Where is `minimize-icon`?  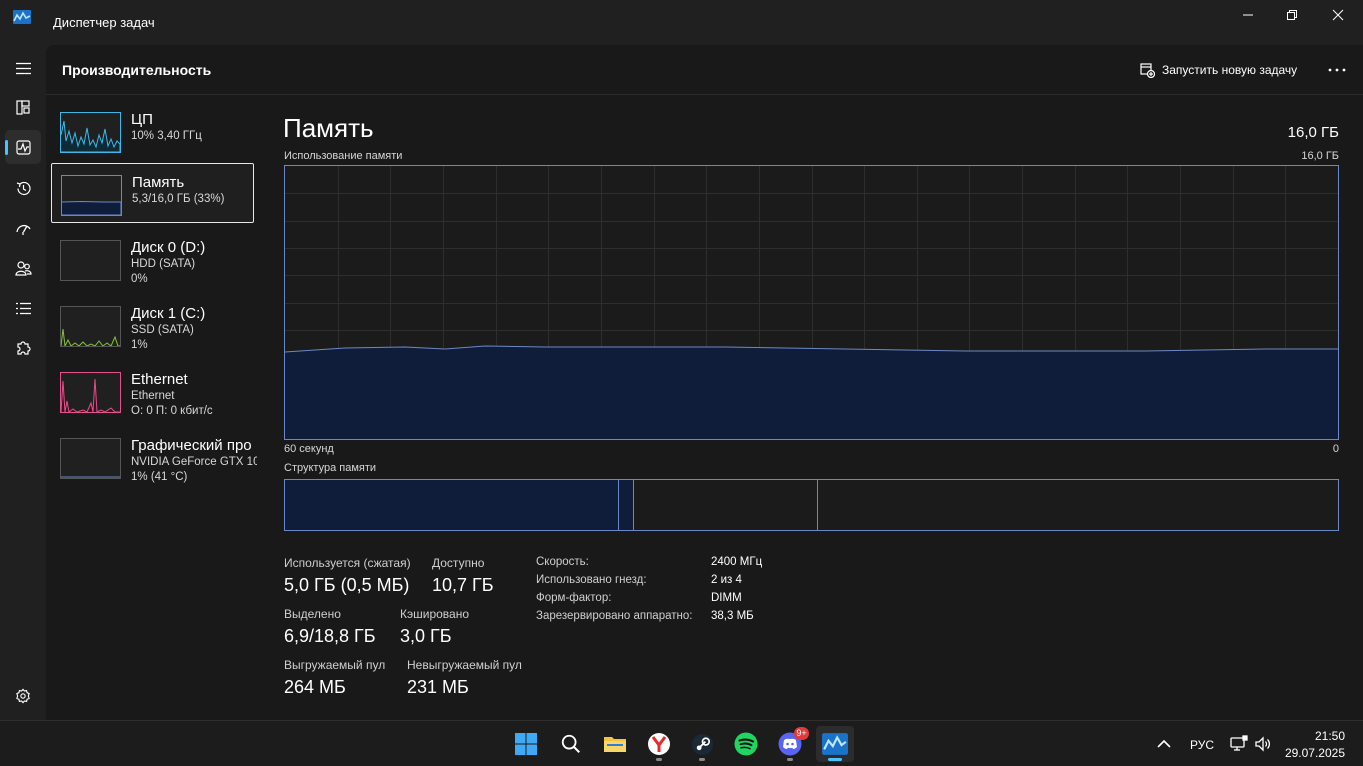 minimize-icon is located at coordinates (1248, 15).